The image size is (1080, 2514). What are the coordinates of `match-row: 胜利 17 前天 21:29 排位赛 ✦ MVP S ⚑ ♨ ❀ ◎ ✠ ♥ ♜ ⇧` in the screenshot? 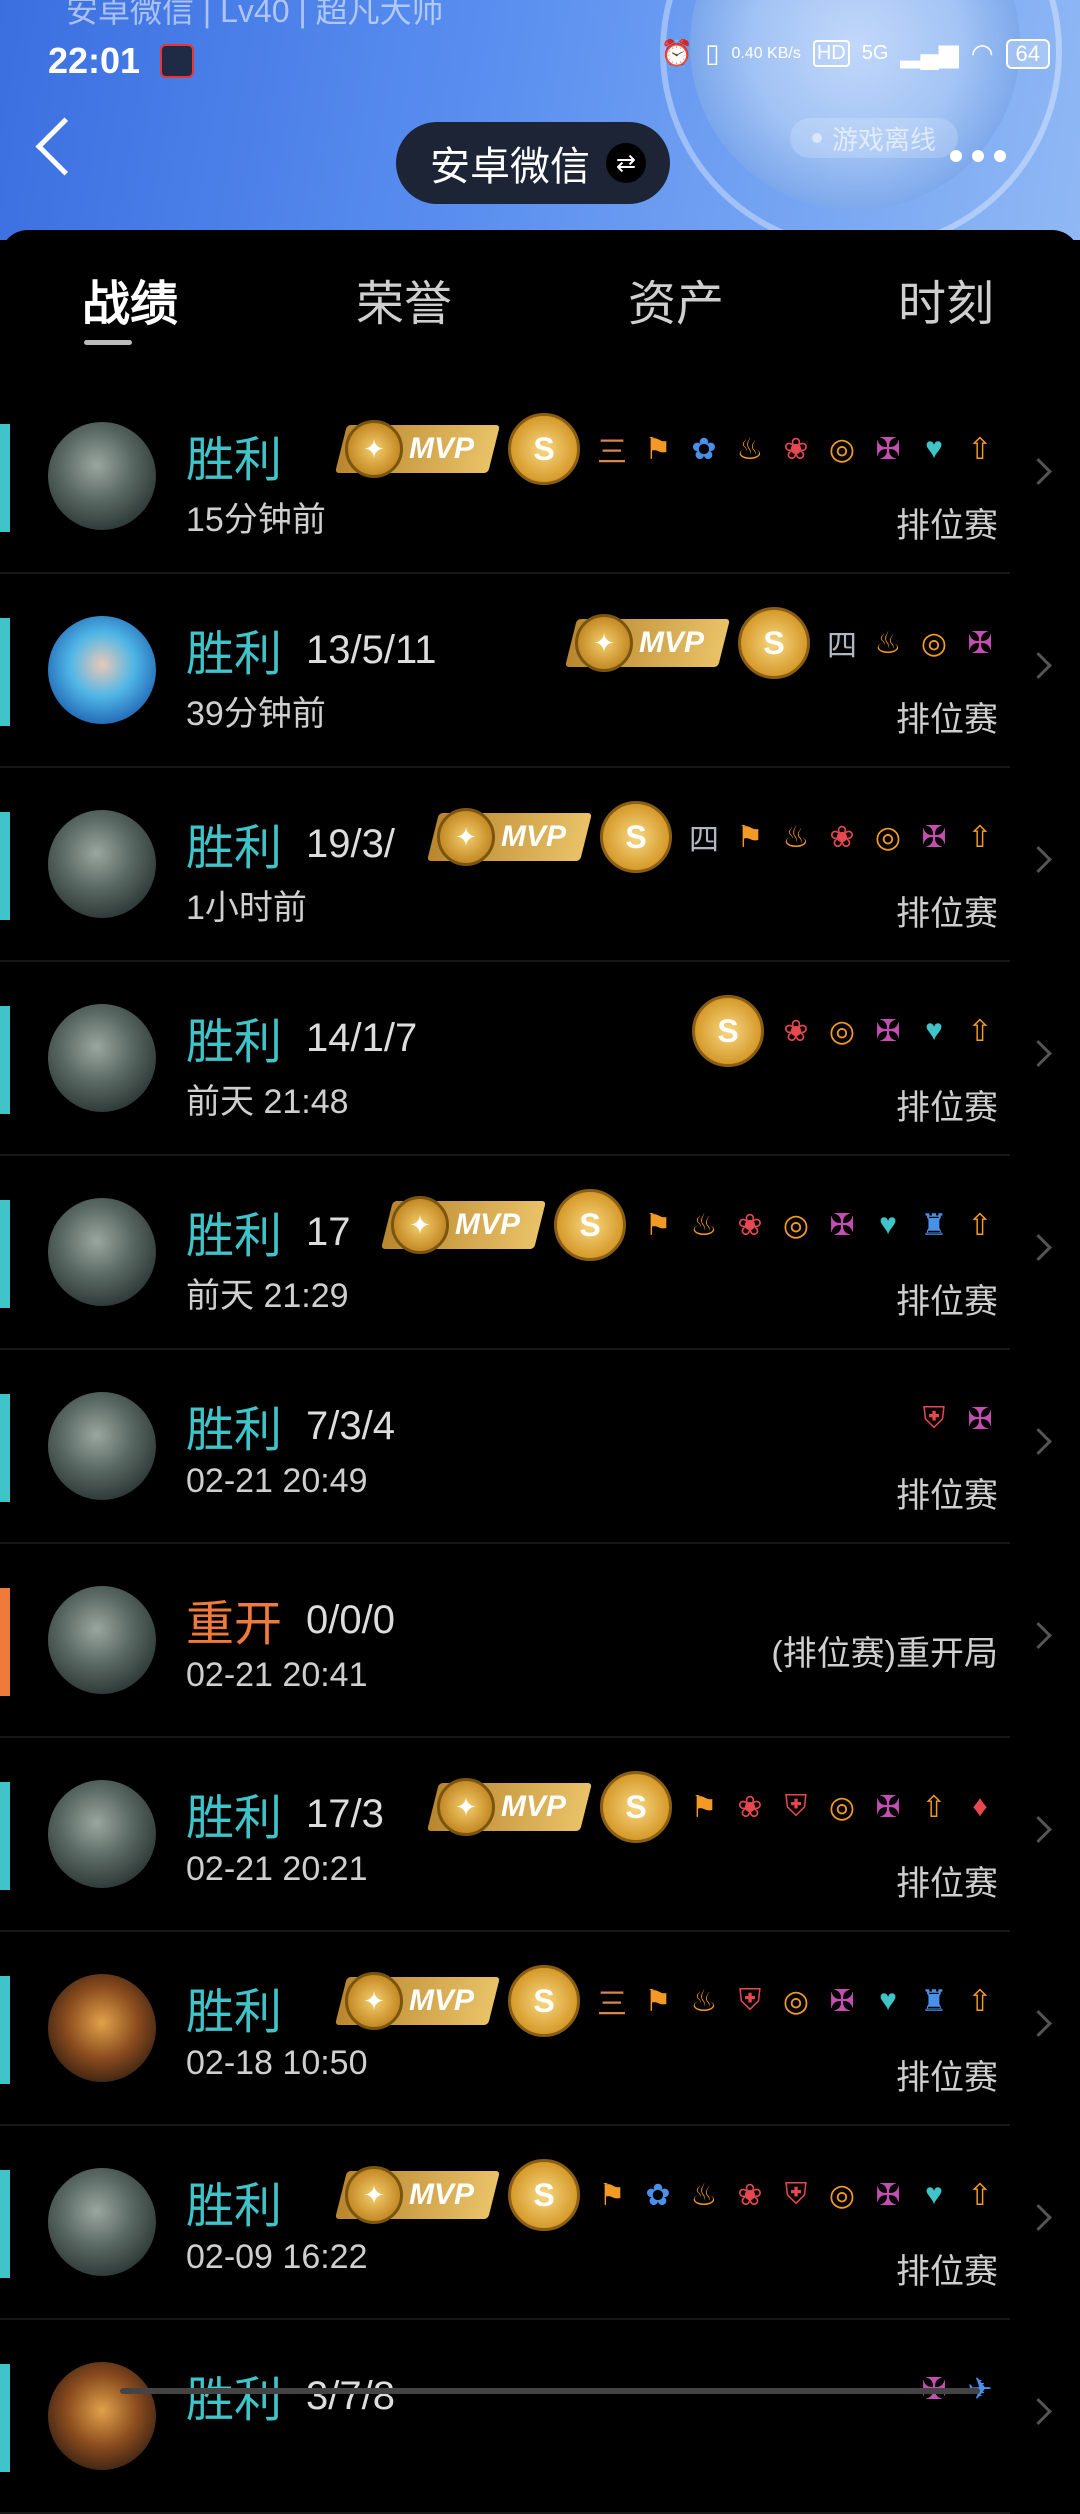 It's located at (526, 1253).